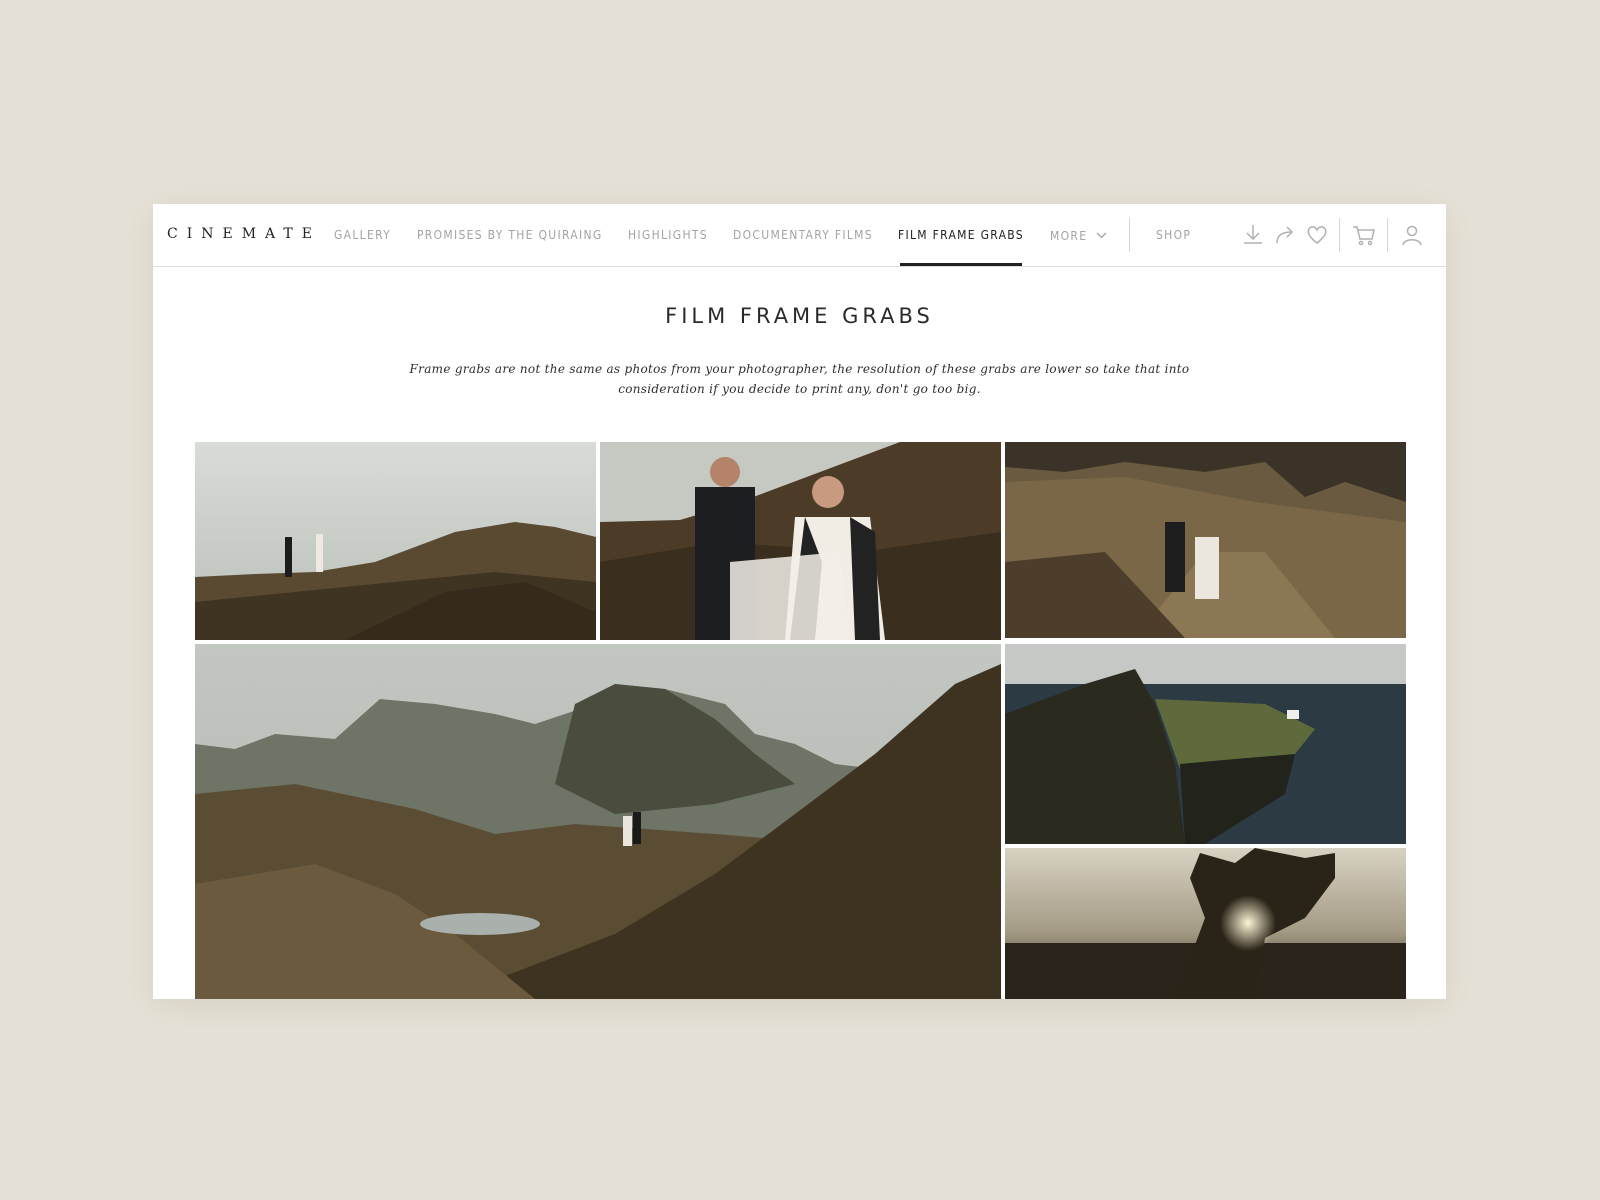 This screenshot has height=1200, width=1600. I want to click on heart-icon, so click(1317, 235).